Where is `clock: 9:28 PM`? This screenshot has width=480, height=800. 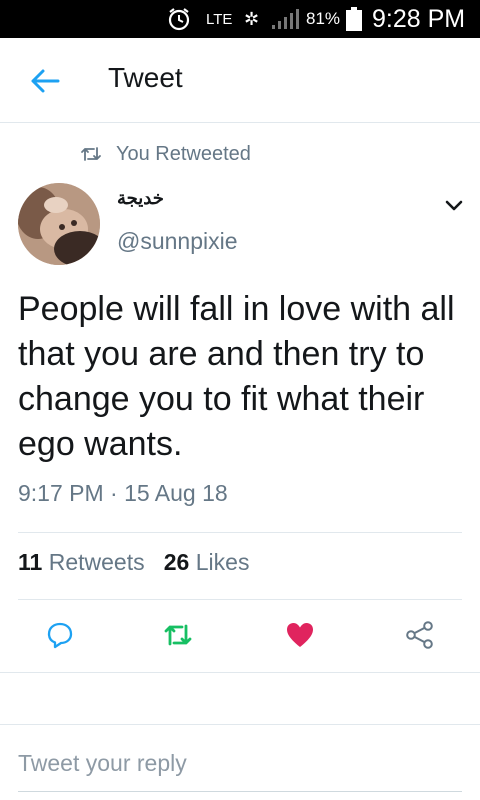
clock: 9:28 PM is located at coordinates (419, 18).